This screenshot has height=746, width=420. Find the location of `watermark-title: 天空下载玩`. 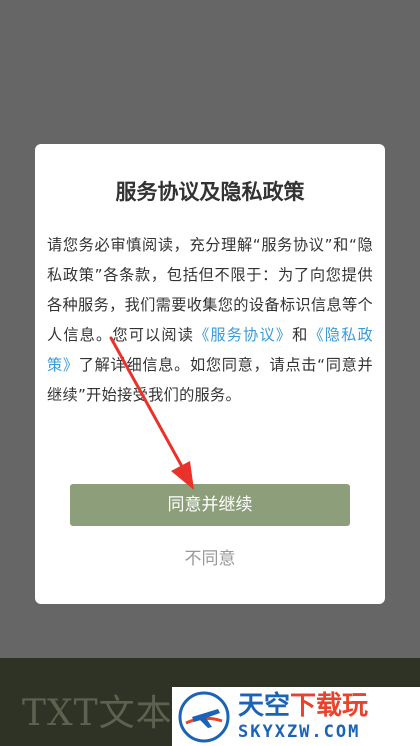

watermark-title: 天空下载玩 is located at coordinates (303, 706).